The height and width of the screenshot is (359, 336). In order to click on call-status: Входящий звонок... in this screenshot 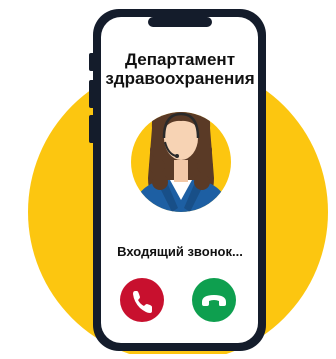, I will do `click(180, 251)`.